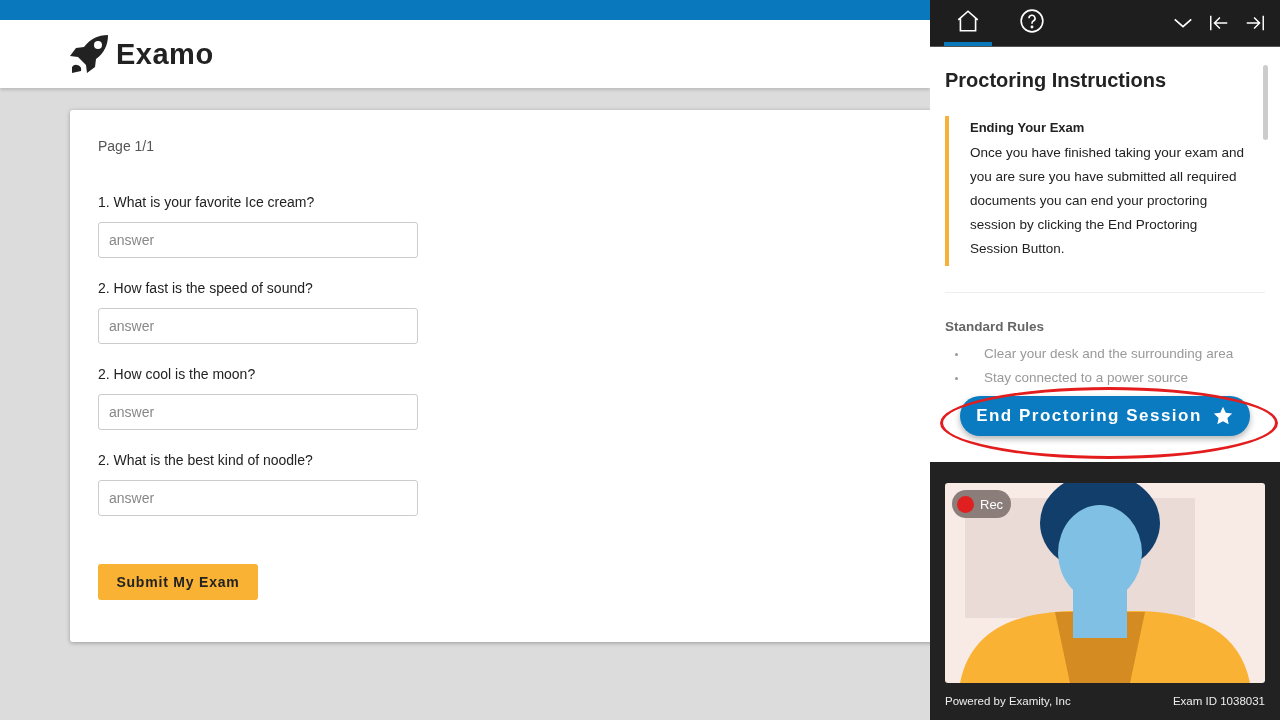 The height and width of the screenshot is (720, 1280). Describe the element at coordinates (1056, 80) in the screenshot. I see `panel-title: Proctoring Instructions` at that location.